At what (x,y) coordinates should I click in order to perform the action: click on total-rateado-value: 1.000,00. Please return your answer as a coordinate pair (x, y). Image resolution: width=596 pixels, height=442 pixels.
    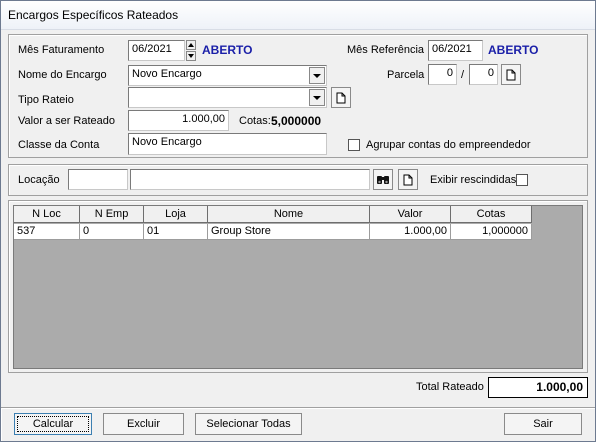
    Looking at the image, I should click on (559, 387).